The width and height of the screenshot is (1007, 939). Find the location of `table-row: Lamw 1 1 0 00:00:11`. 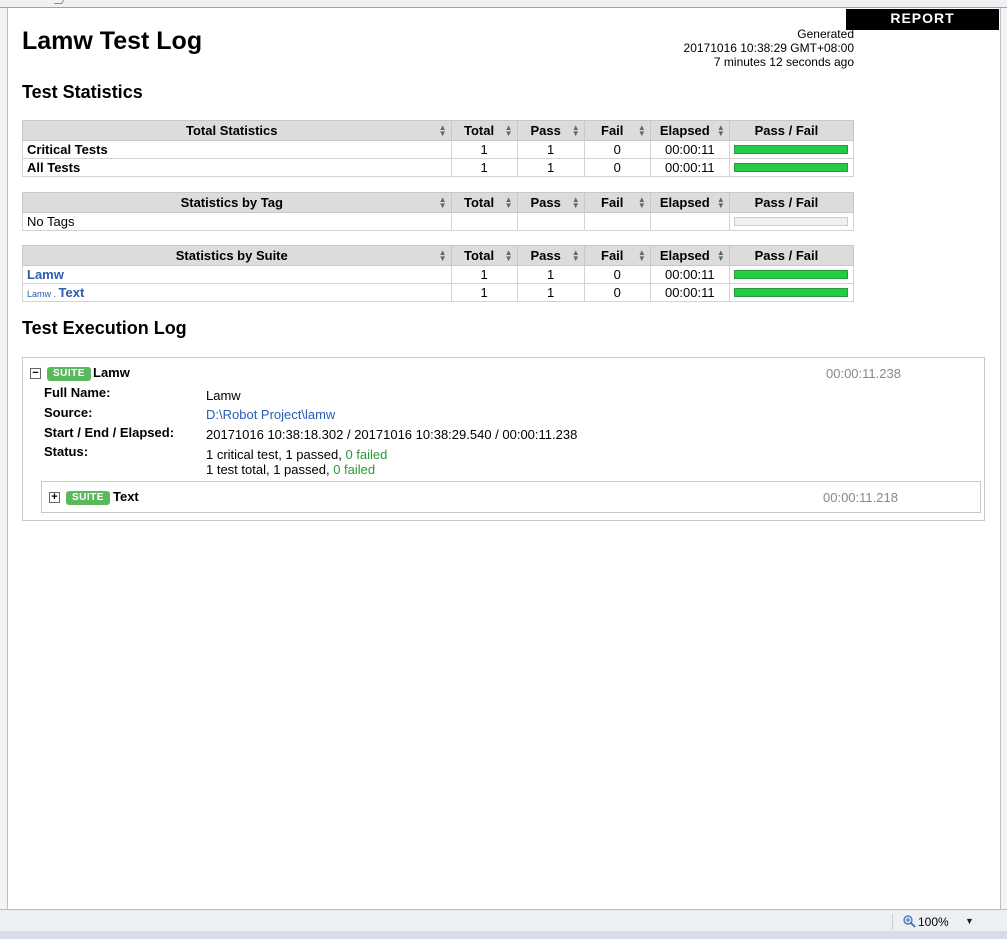

table-row: Lamw 1 1 0 00:00:11 is located at coordinates (438, 274).